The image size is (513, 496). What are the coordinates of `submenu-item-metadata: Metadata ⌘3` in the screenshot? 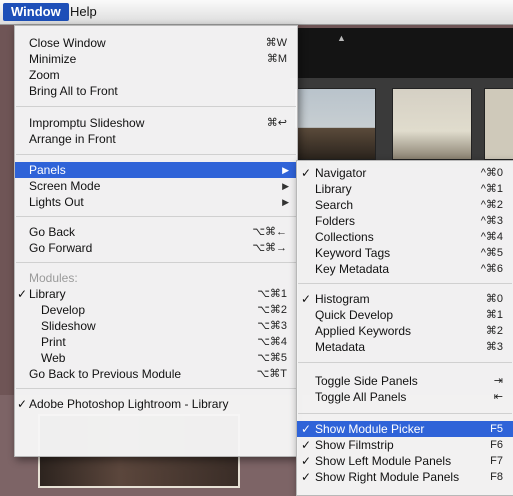 It's located at (405, 347).